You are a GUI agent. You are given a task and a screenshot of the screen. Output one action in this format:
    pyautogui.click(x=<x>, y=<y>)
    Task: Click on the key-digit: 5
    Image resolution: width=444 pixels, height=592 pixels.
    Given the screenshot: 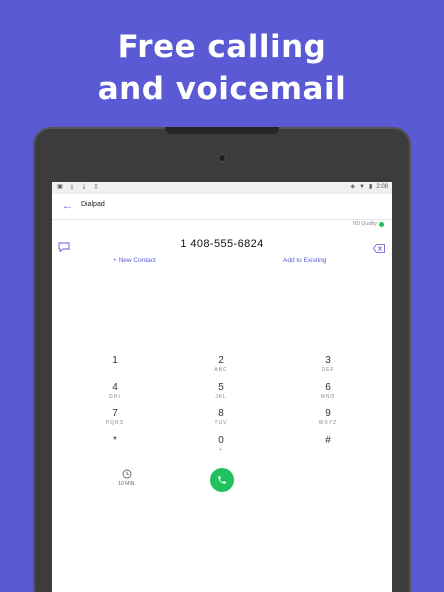 What is the action you would take?
    pyautogui.click(x=221, y=387)
    